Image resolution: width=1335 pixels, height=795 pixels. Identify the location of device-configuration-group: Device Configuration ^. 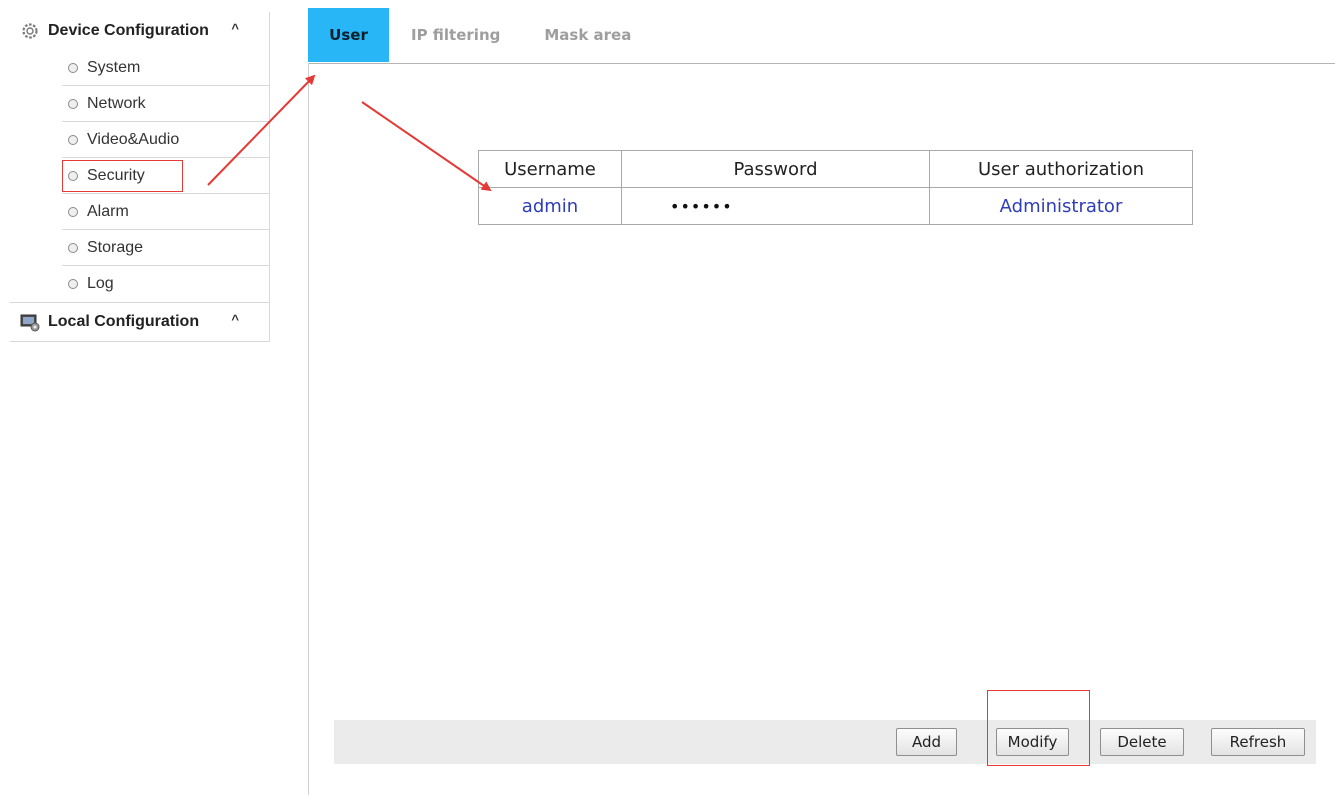
(140, 31).